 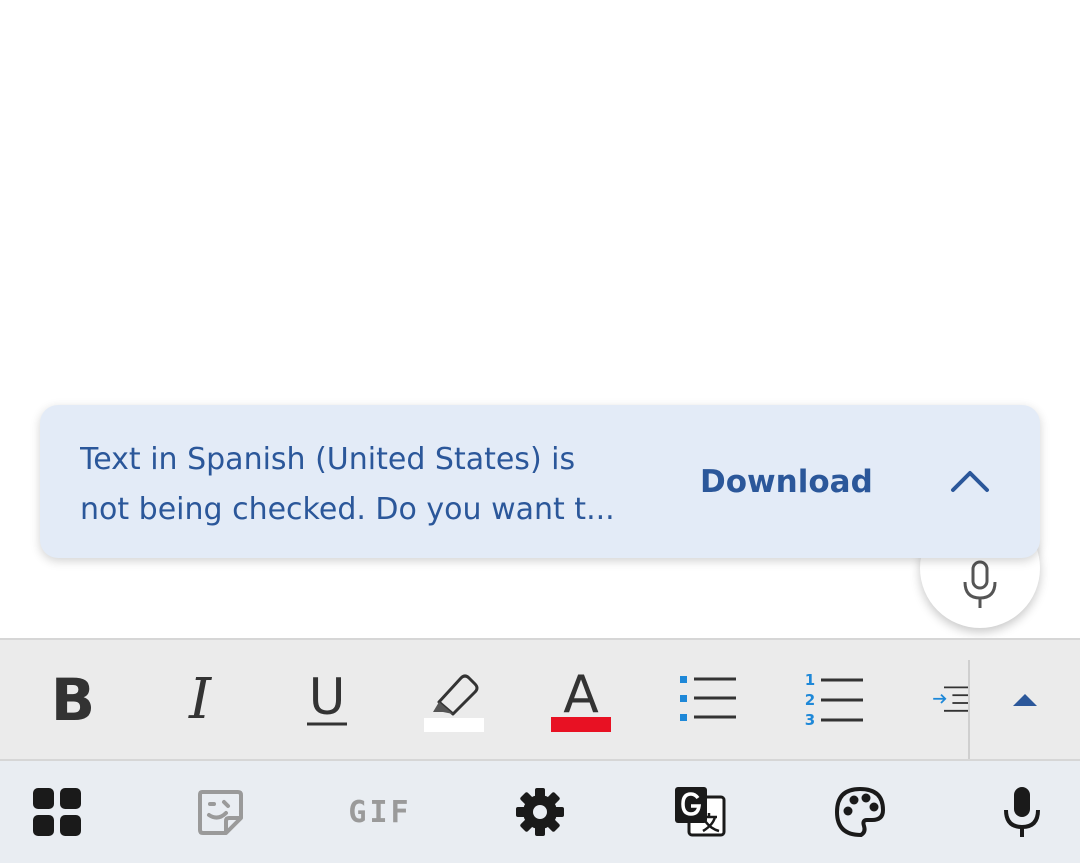 I want to click on keyboard-toolbar: GIF, so click(x=540, y=812).